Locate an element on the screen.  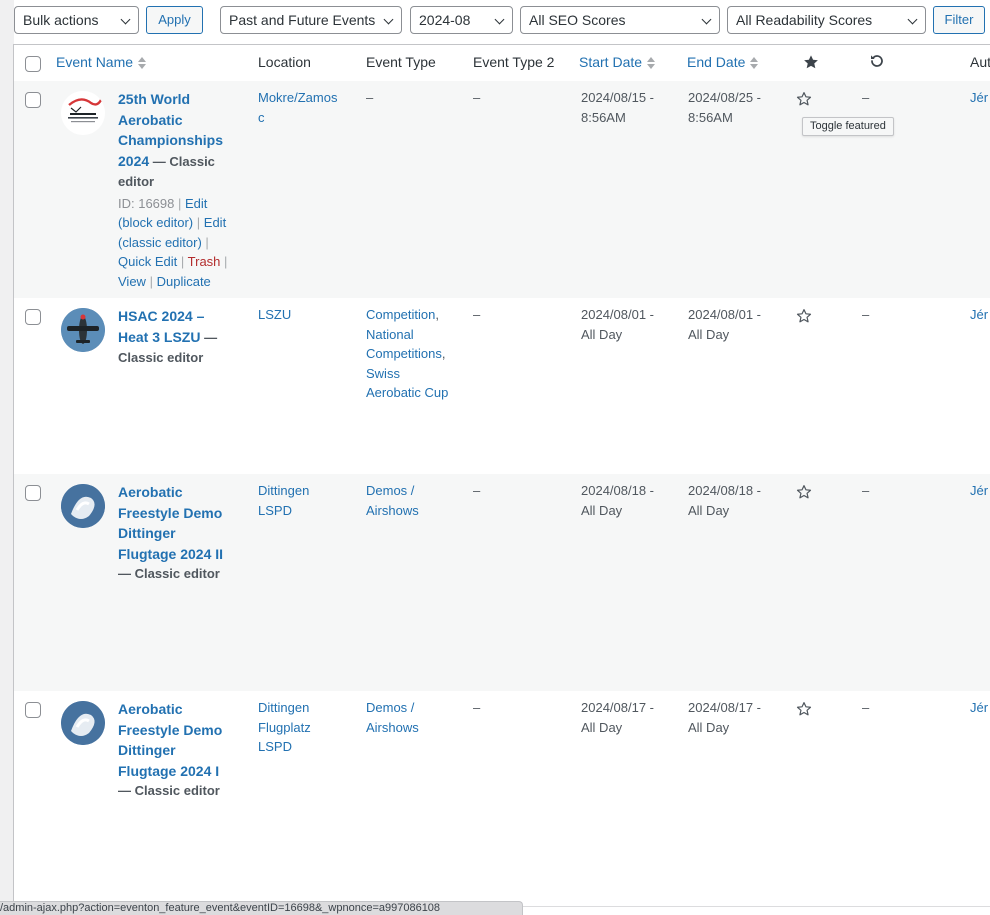
select-all-checkbox is located at coordinates (33, 64).